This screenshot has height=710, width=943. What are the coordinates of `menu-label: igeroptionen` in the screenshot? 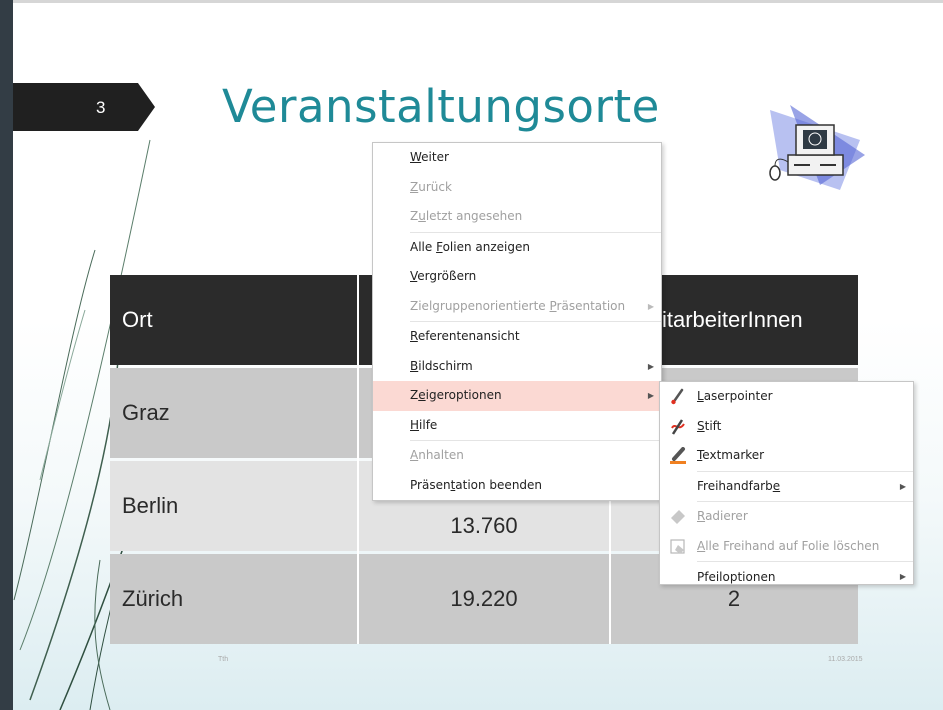 It's located at (463, 395).